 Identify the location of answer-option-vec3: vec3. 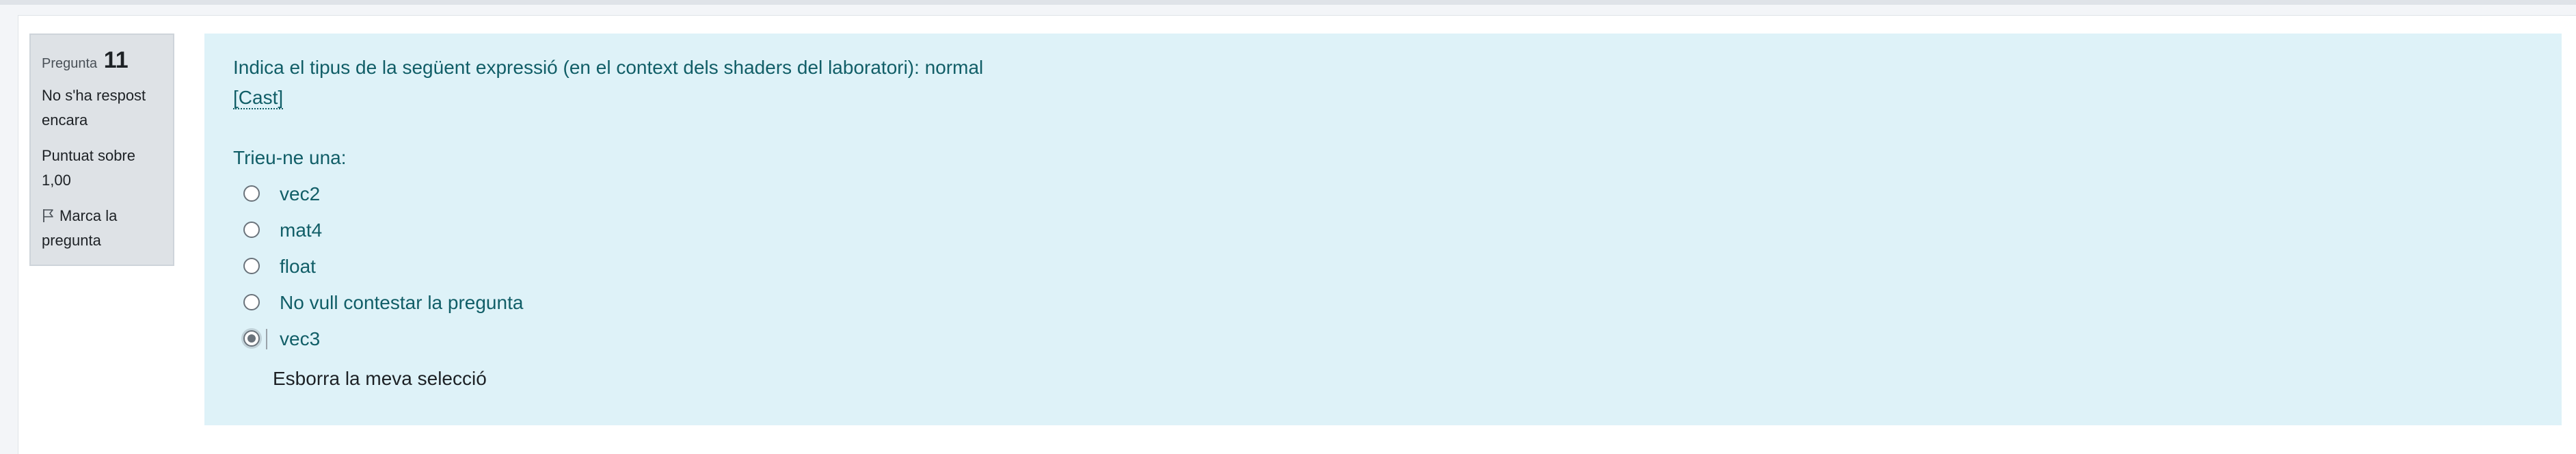
(1397, 339).